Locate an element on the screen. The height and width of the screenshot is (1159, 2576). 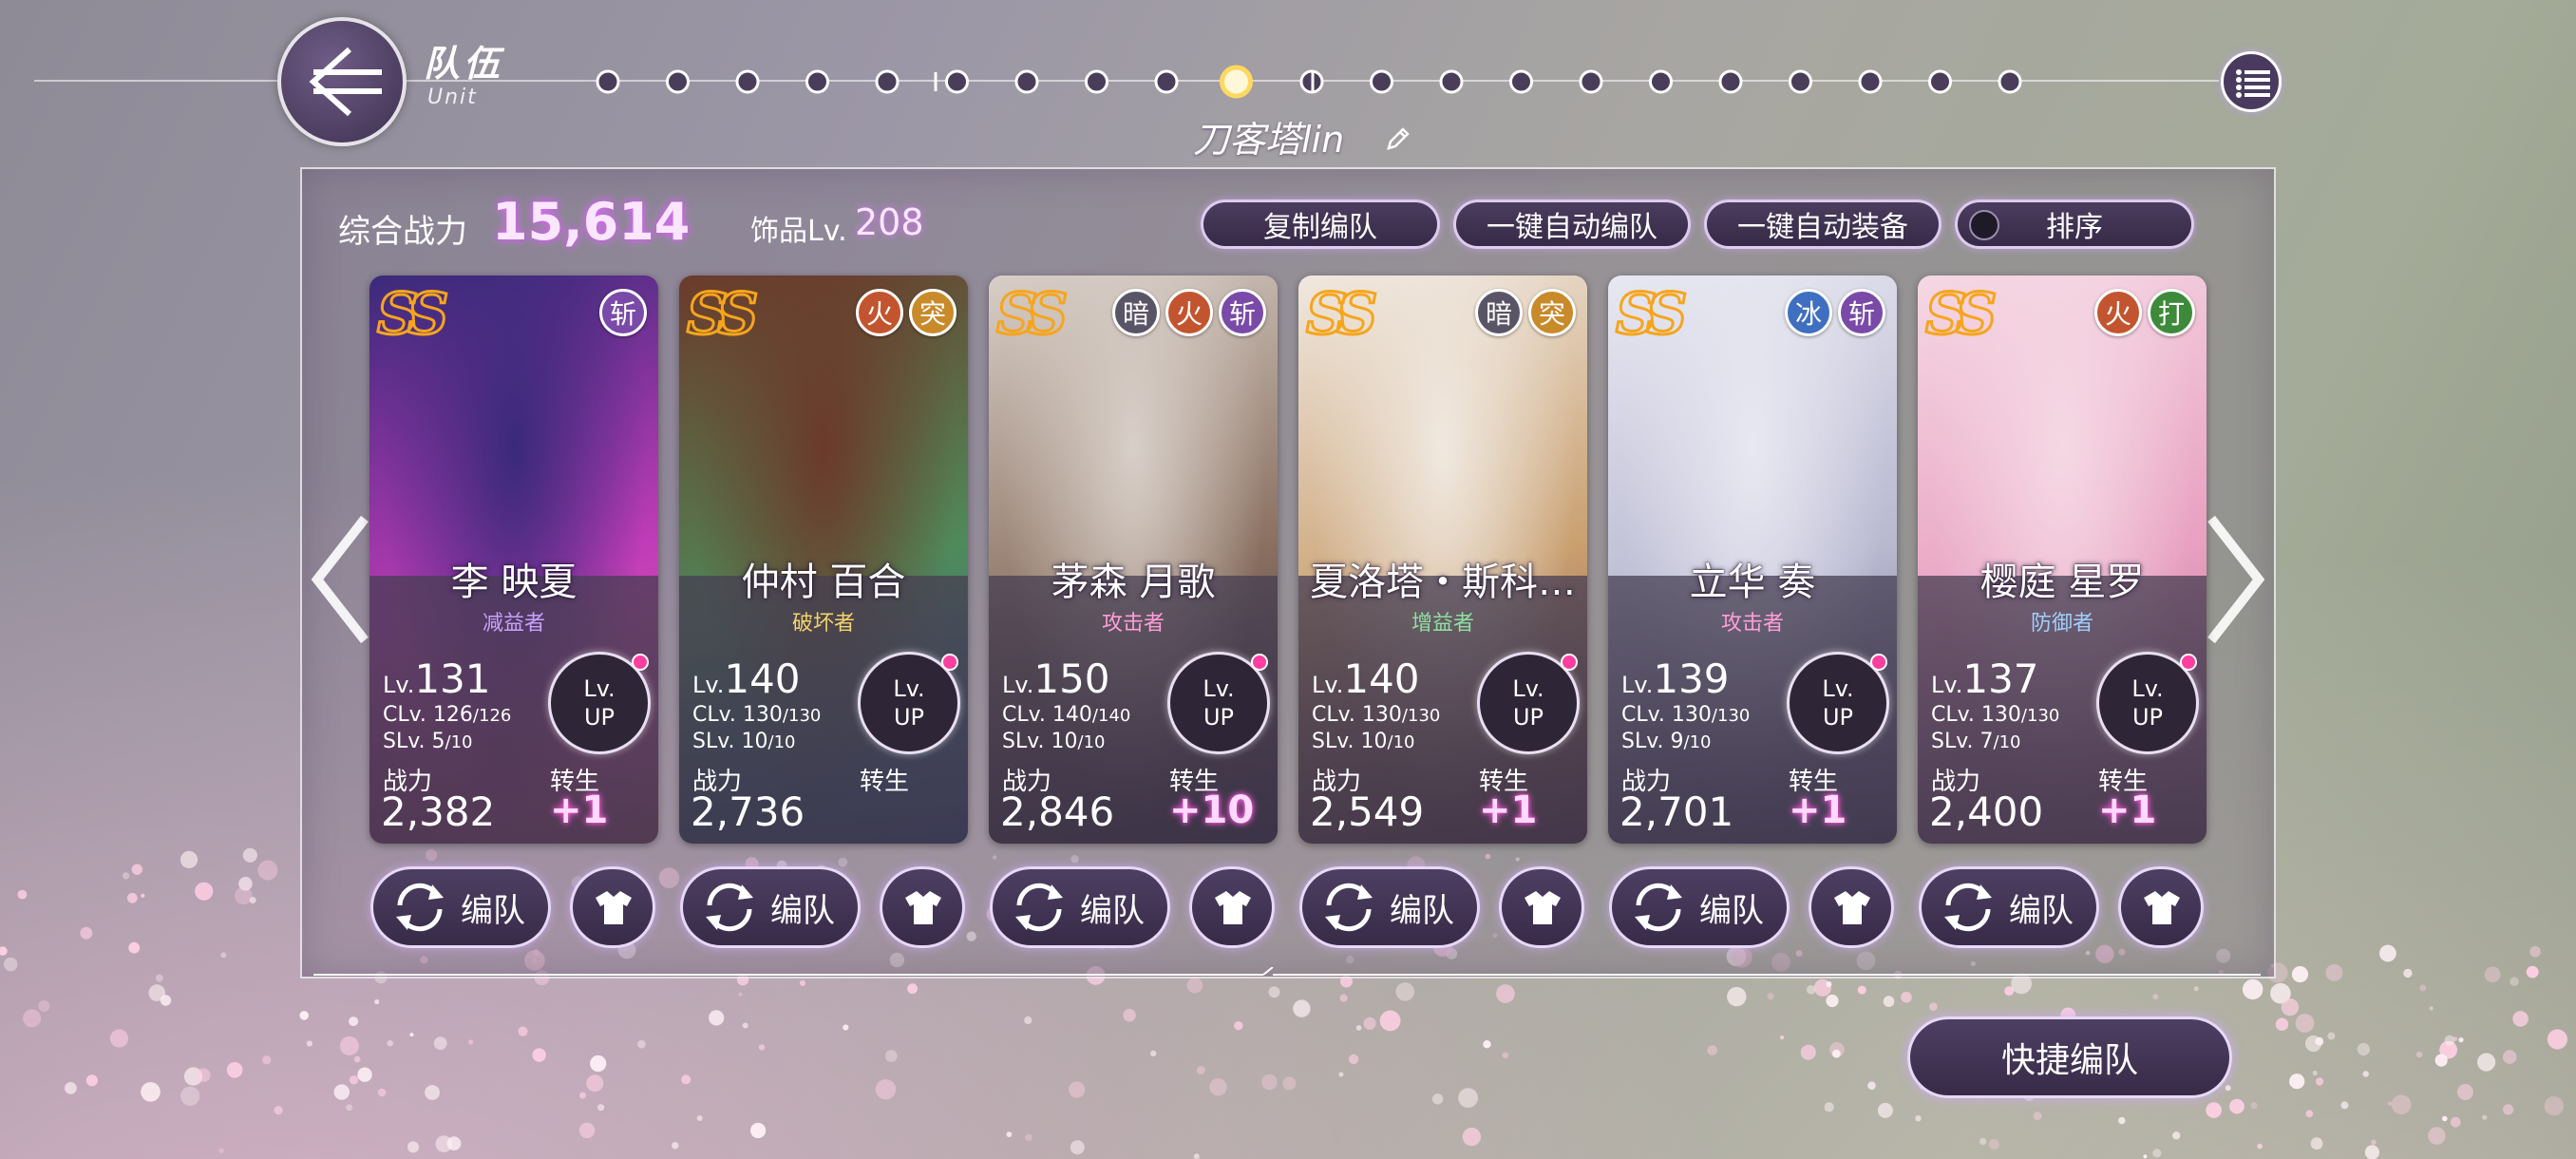
pencil-icon is located at coordinates (1398, 138).